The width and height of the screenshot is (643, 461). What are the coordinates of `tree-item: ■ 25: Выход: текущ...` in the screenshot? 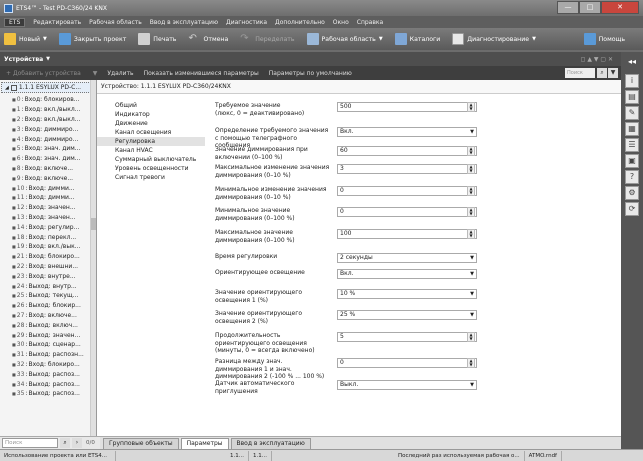 It's located at (48, 296).